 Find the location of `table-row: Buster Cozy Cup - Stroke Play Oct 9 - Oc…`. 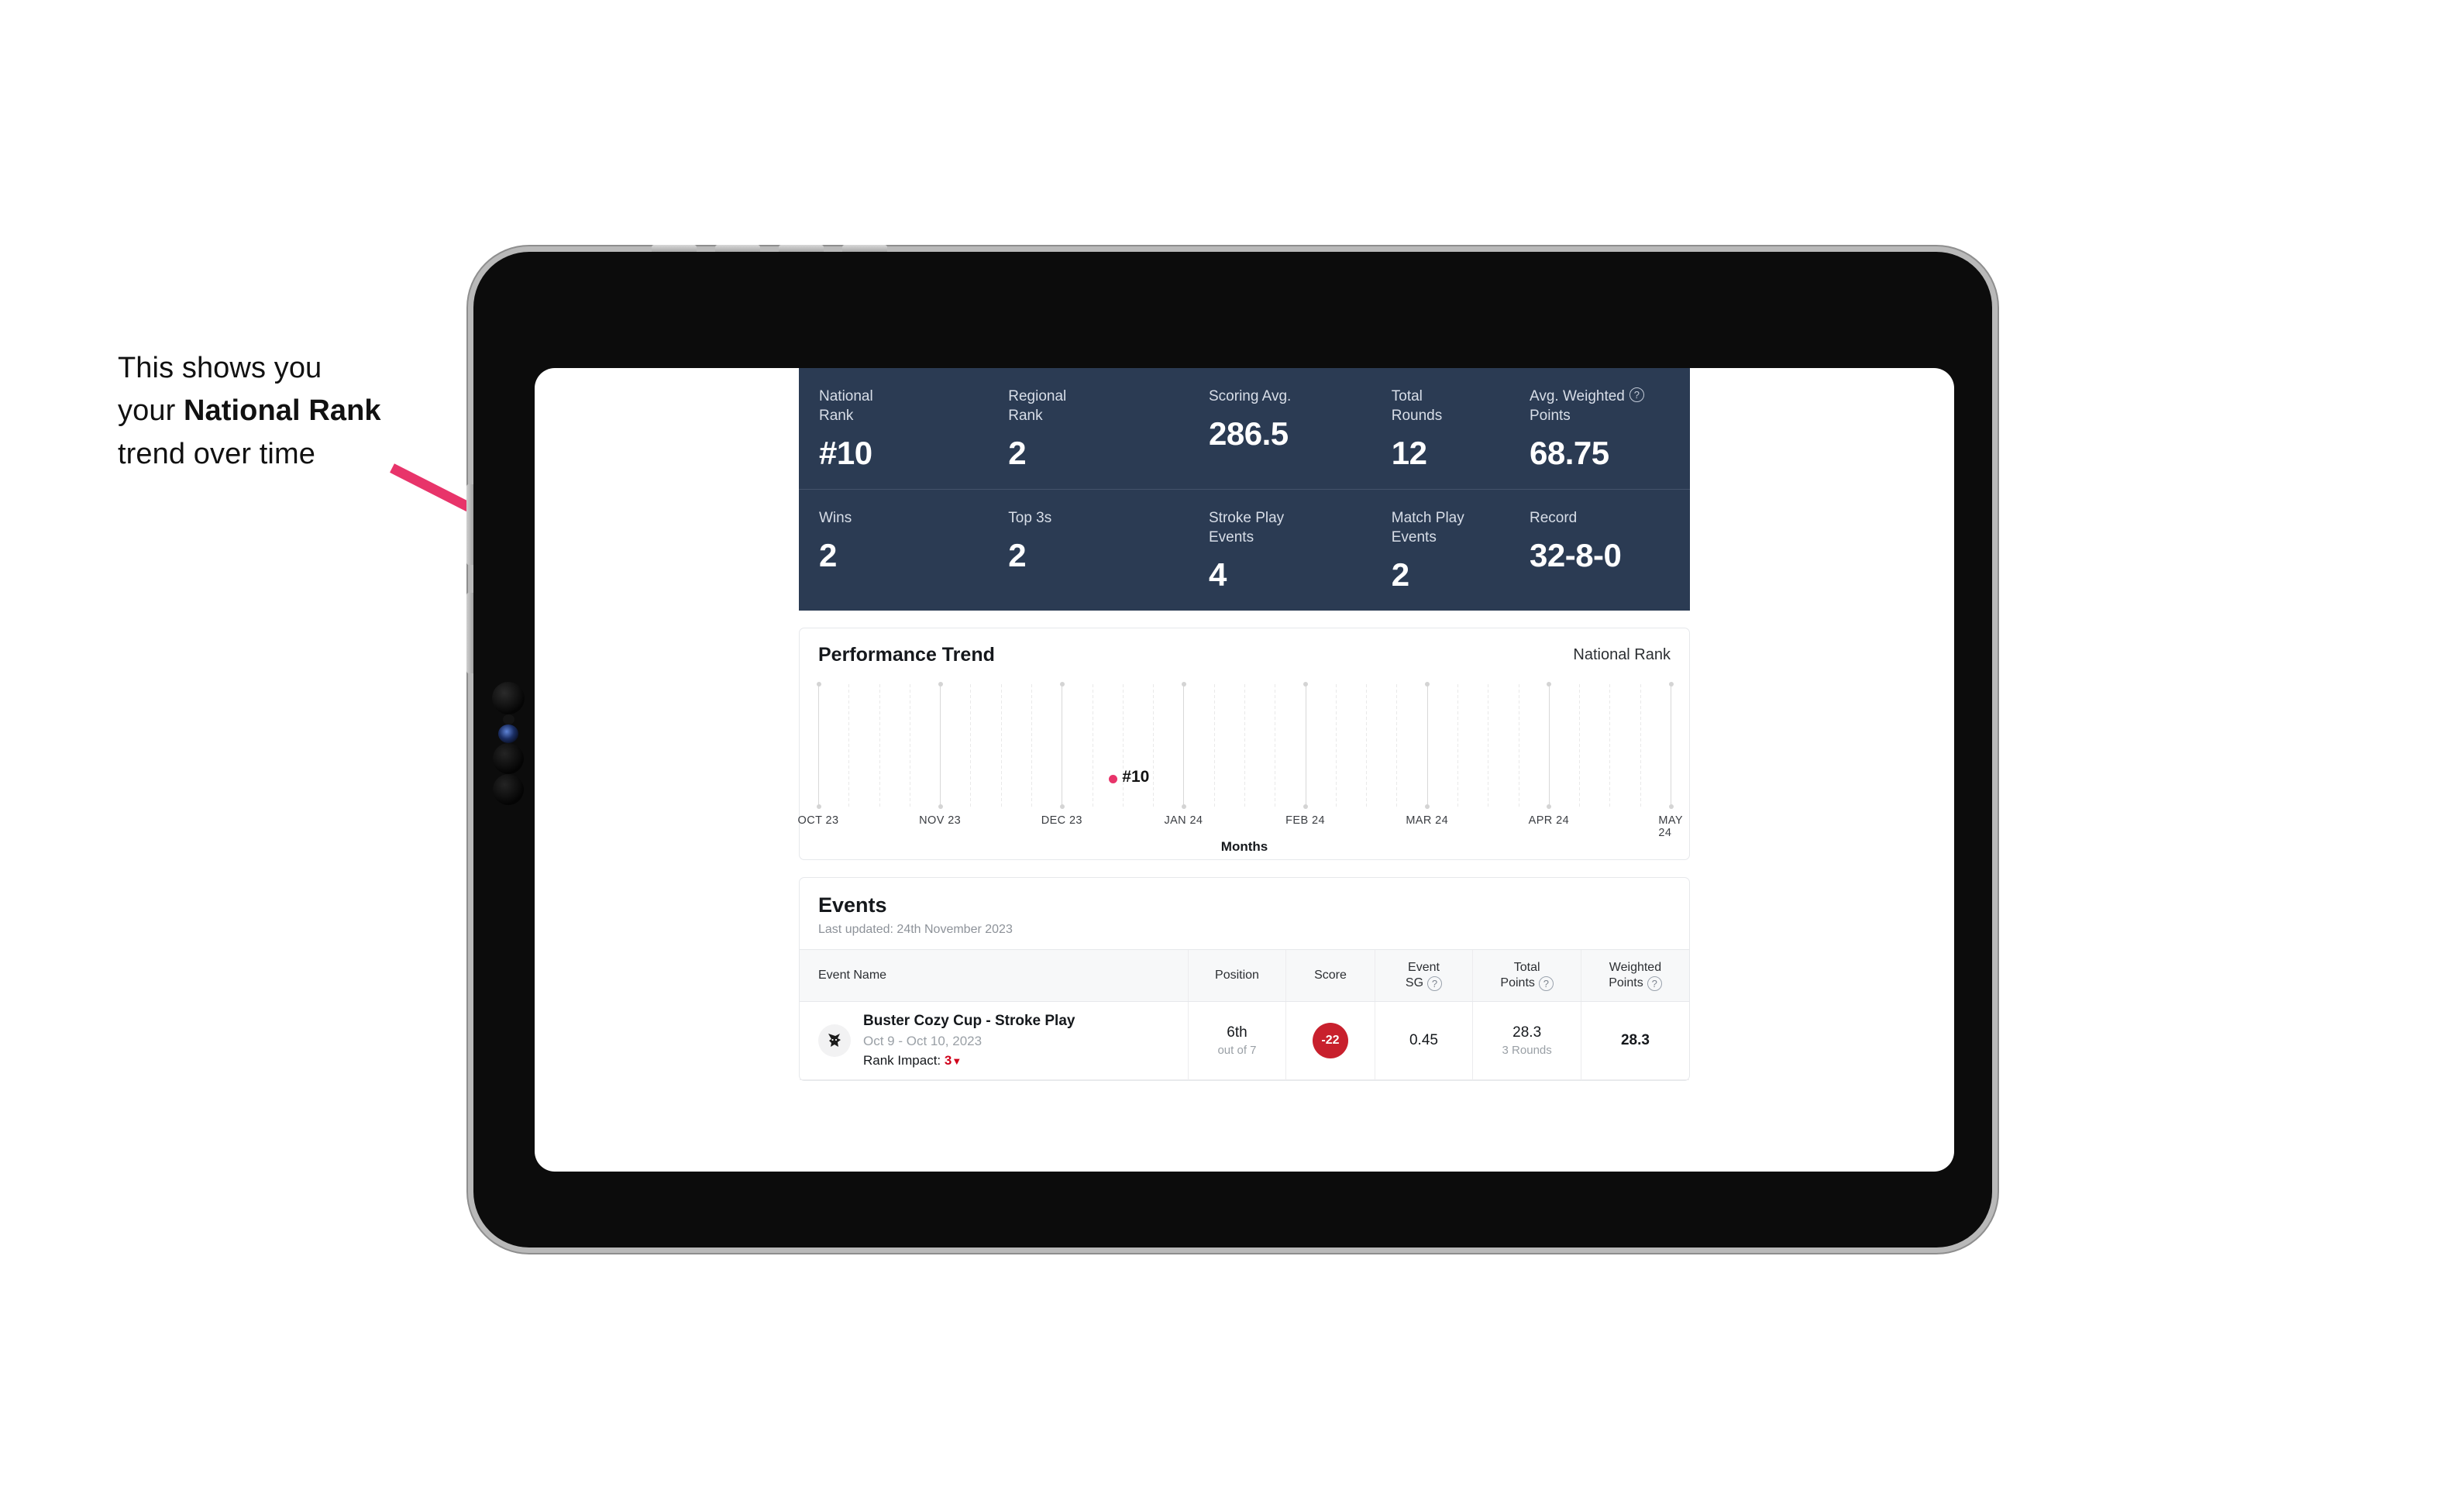

table-row: Buster Cozy Cup - Stroke Play Oct 9 - Oc… is located at coordinates (1244, 1041).